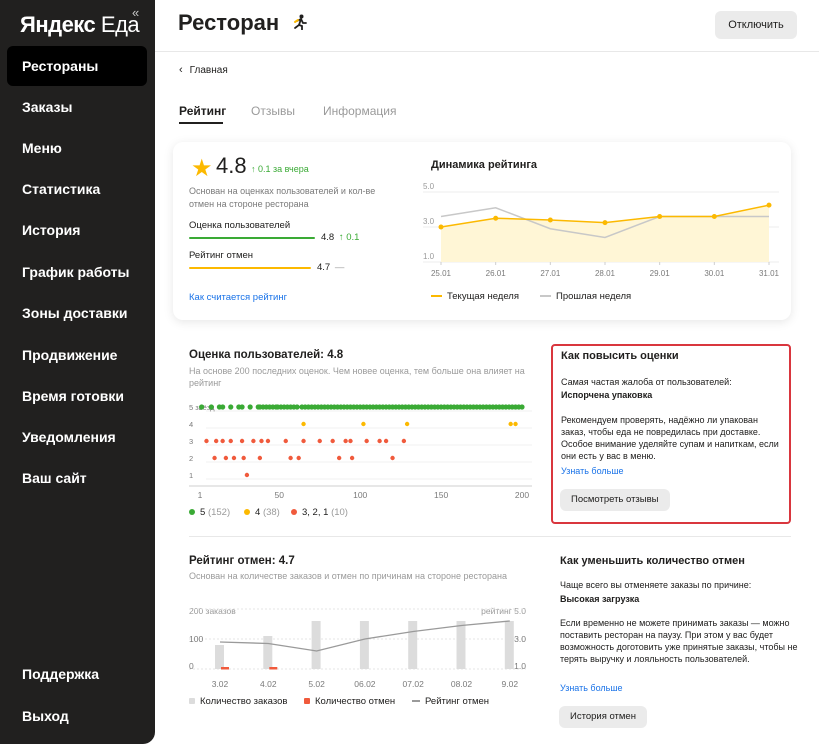 The height and width of the screenshot is (744, 819). I want to click on overall-rating: 4.8, so click(231, 165).